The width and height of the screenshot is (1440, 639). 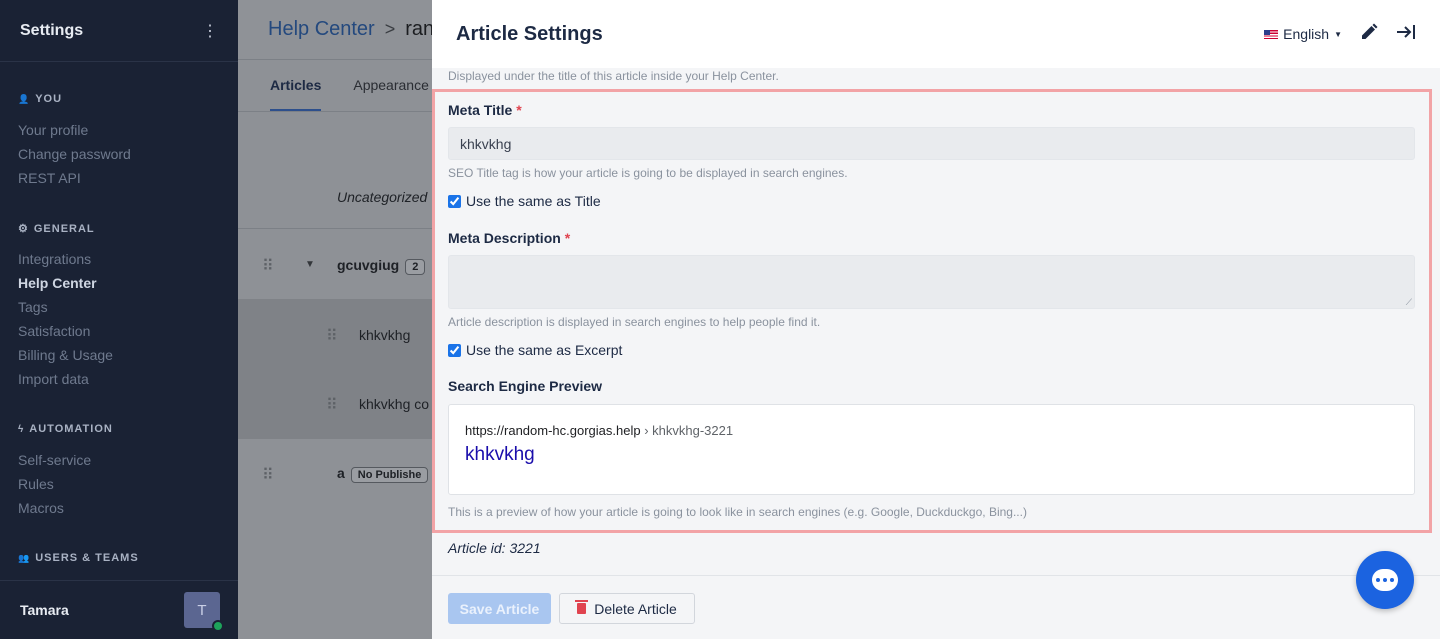 What do you see at coordinates (44, 610) in the screenshot?
I see `user-name: Tamara` at bounding box center [44, 610].